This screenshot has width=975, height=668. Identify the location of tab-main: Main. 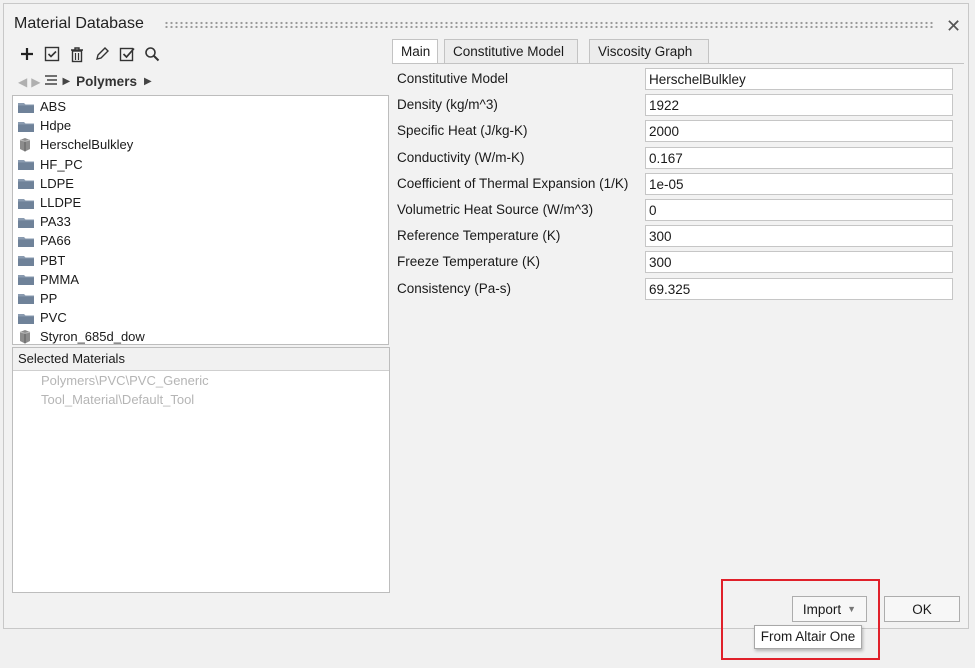
(415, 51).